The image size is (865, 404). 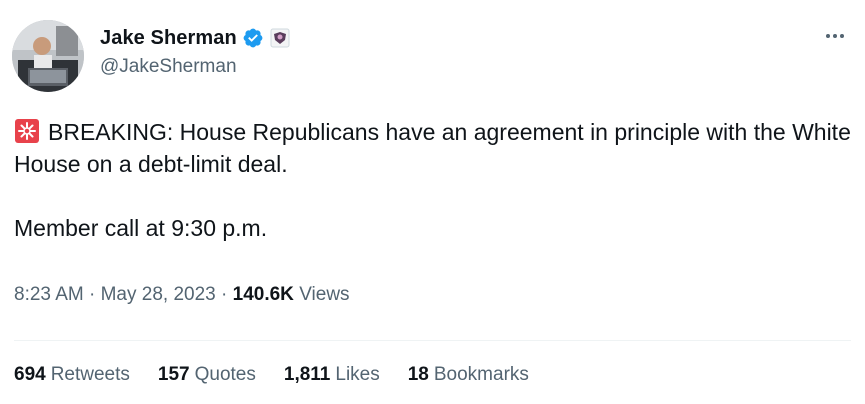 I want to click on likes-count: 1,811, so click(x=307, y=374).